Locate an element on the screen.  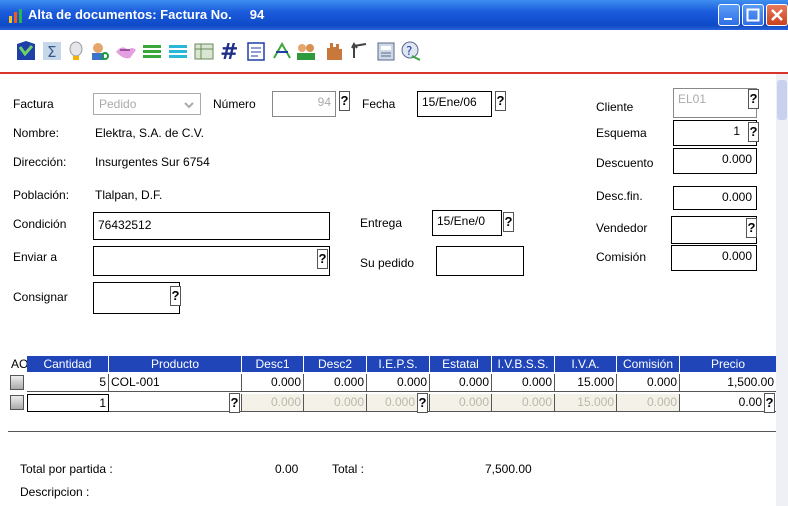
numero-help-button: ? is located at coordinates (344, 101).